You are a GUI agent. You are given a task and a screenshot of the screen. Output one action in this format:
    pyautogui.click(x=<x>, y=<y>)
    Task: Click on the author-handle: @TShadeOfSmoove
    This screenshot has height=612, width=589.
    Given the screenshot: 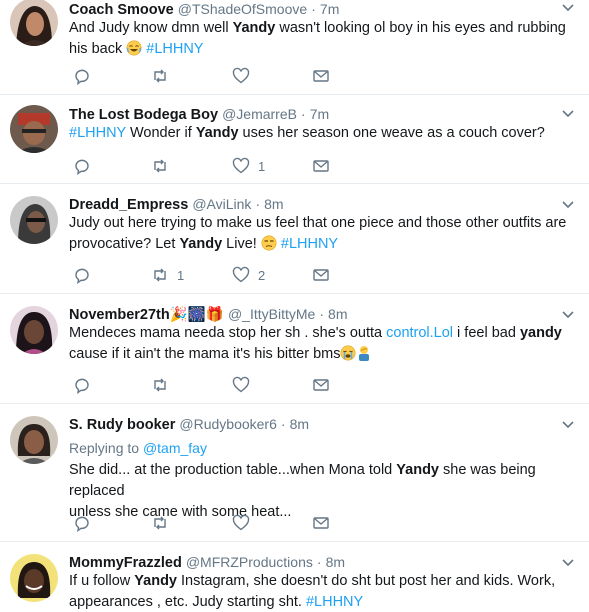 What is the action you would take?
    pyautogui.click(x=242, y=9)
    